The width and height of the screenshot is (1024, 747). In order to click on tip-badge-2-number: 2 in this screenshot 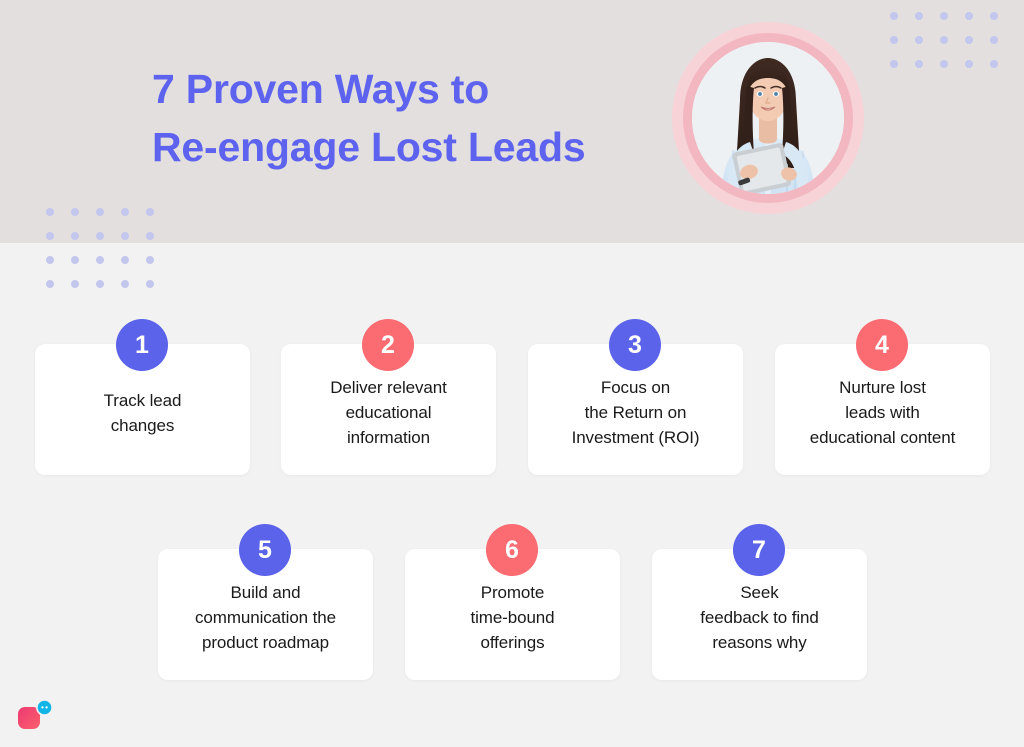, I will do `click(388, 344)`.